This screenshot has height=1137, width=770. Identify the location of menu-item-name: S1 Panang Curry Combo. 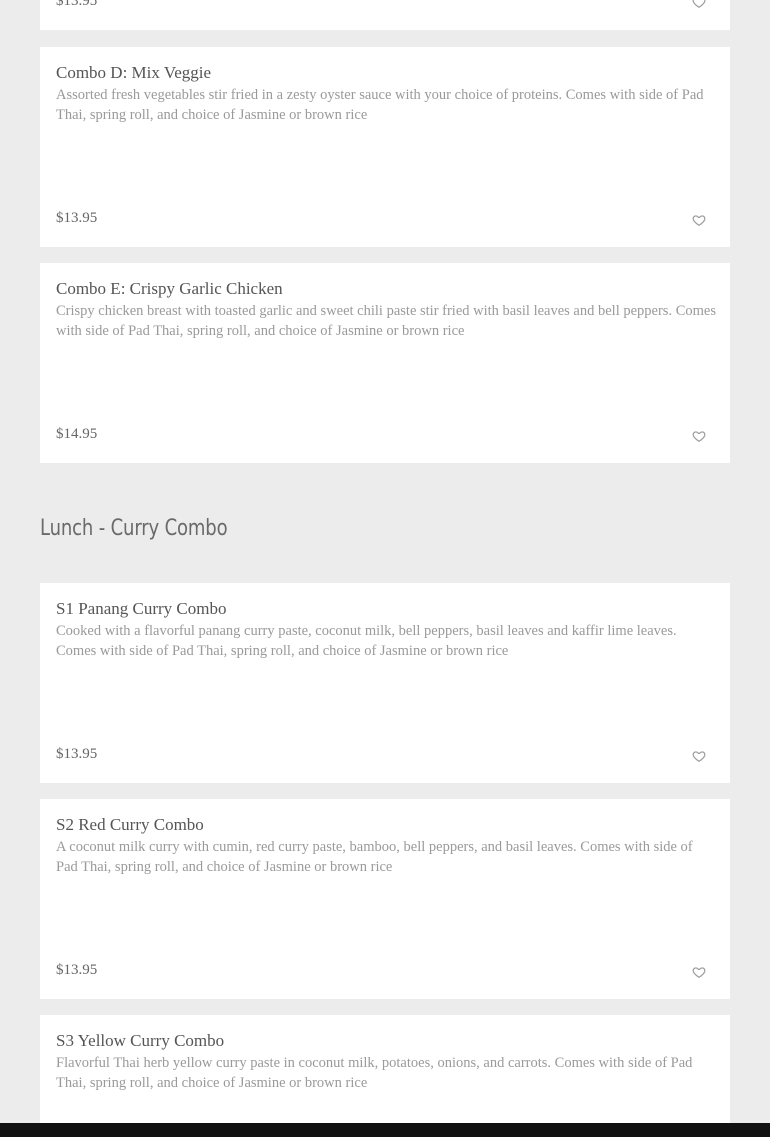
(141, 608).